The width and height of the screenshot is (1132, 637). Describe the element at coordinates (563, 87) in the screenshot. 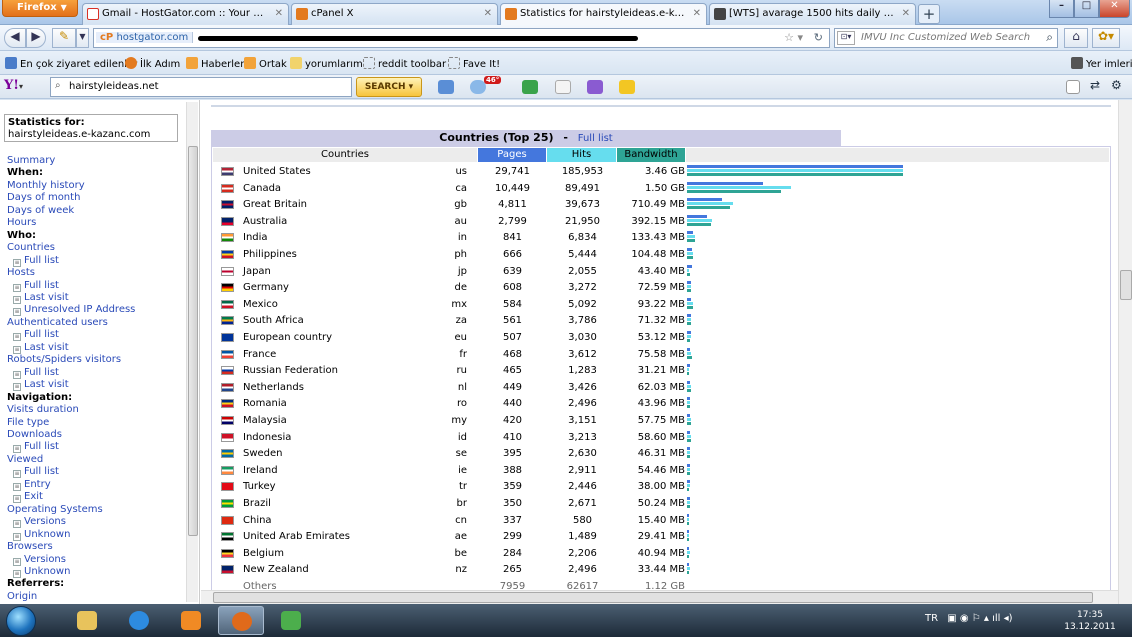

I see `flickr-icon` at that location.